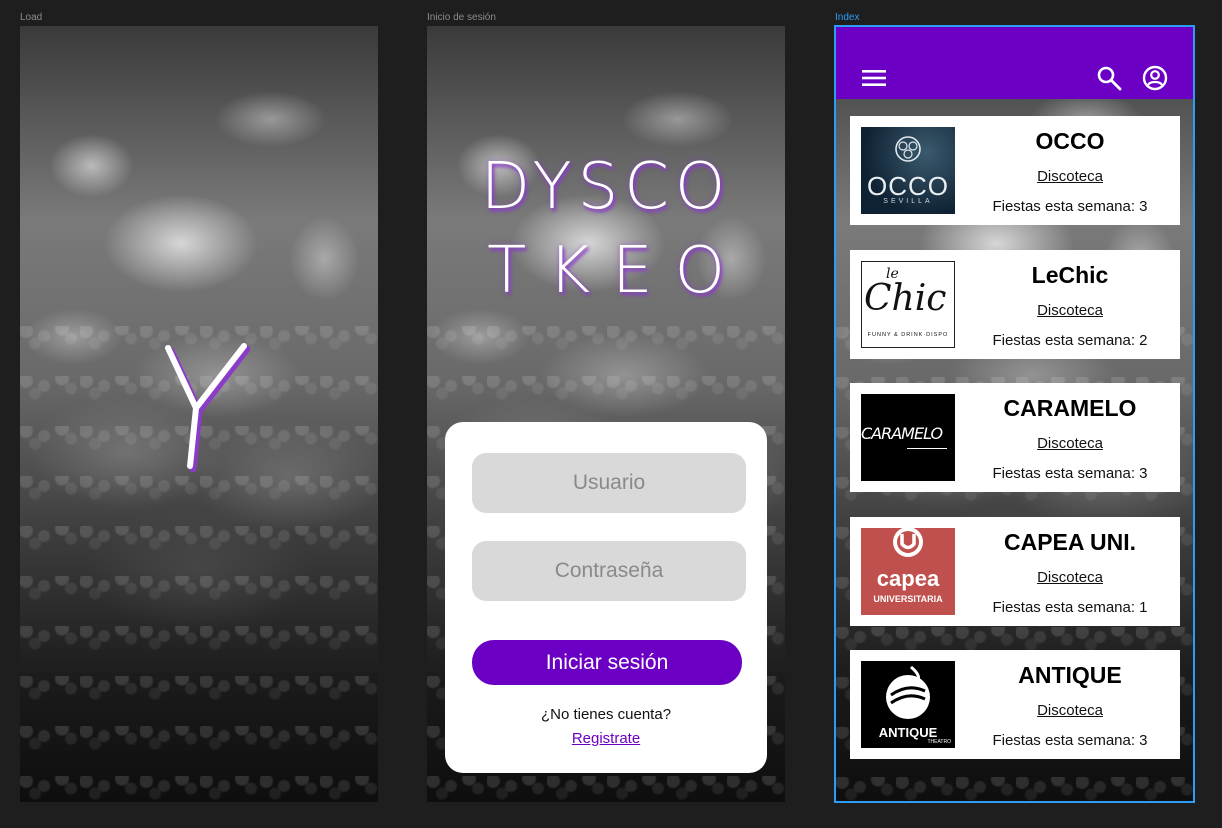  I want to click on password-input, so click(609, 571).